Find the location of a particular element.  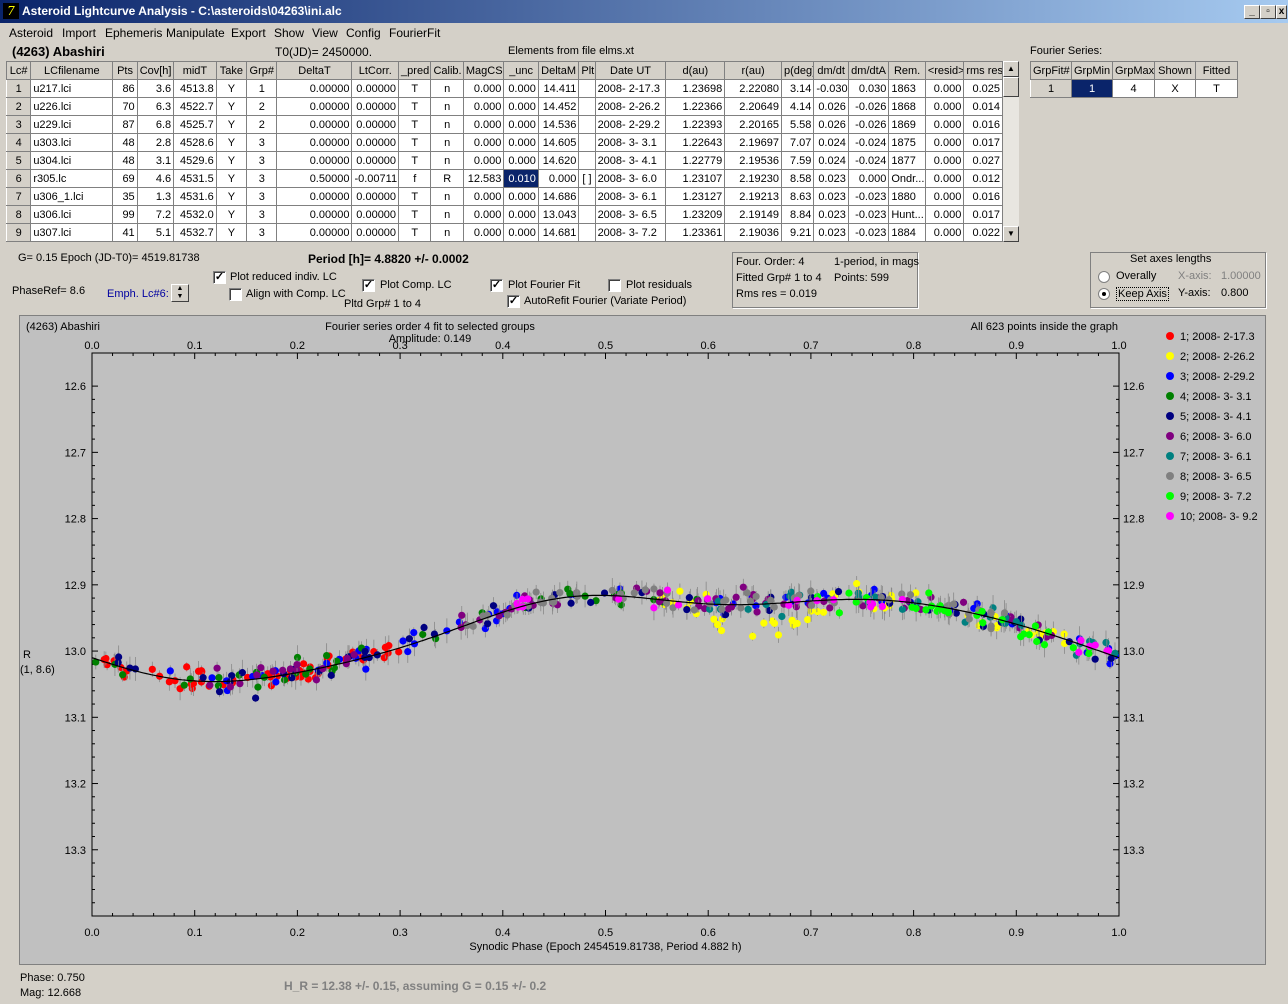

table-cell: 2008- 3- 4.1 is located at coordinates (630, 160).